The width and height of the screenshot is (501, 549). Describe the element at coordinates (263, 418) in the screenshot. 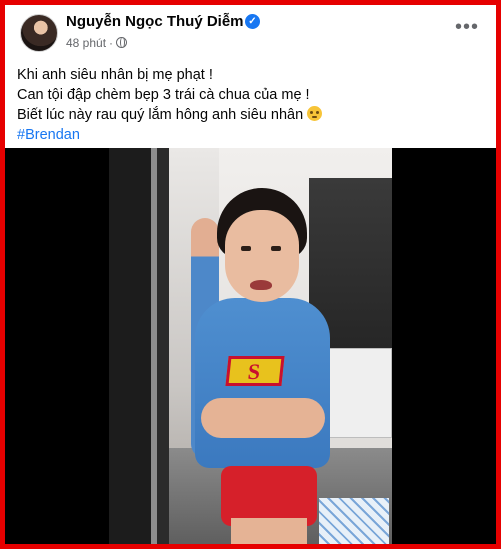

I see `child-crossed-arms` at that location.